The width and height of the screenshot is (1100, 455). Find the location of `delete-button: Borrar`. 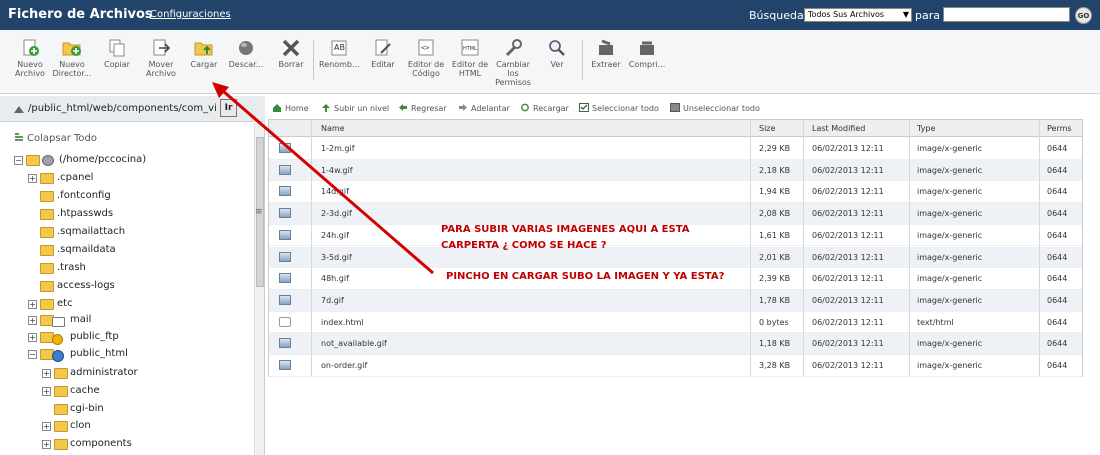

delete-button: Borrar is located at coordinates (291, 54).